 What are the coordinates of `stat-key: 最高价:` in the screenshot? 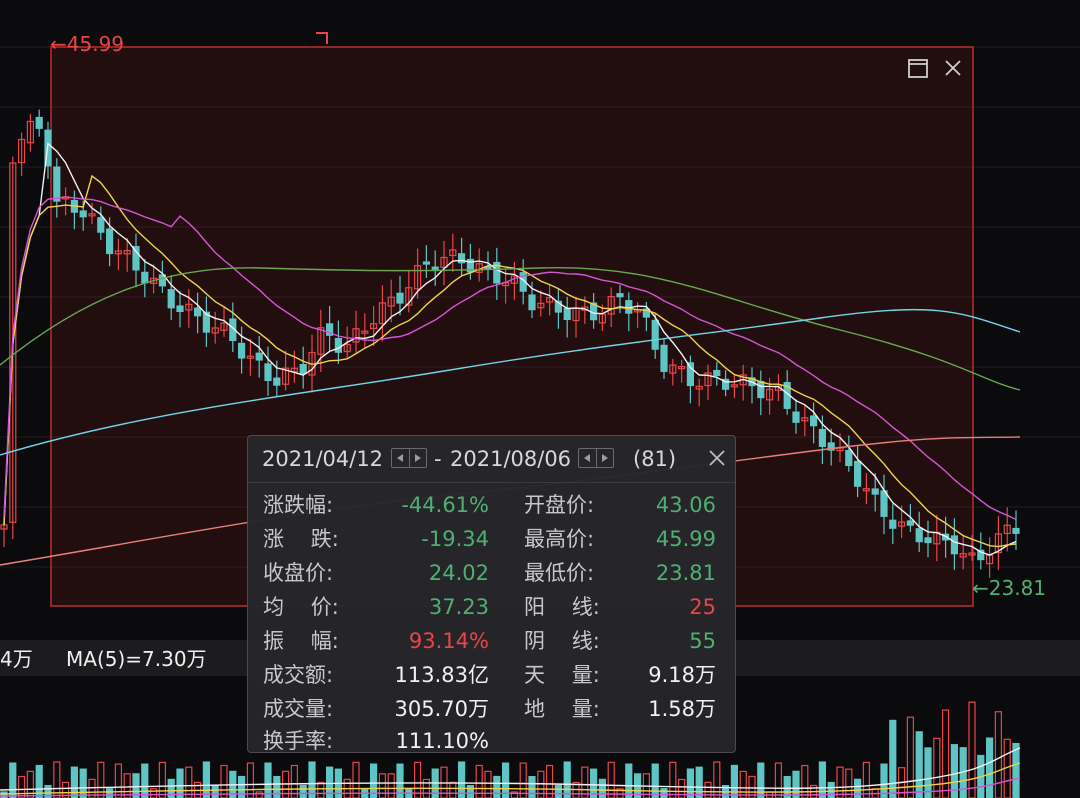 It's located at (559, 539).